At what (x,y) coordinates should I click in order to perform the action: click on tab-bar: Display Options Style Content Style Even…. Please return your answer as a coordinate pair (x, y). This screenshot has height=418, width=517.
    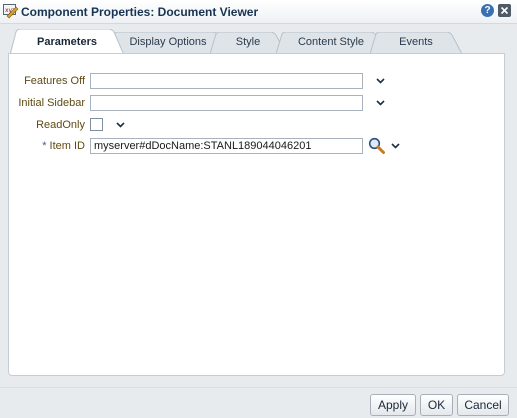
    Looking at the image, I should click on (258, 41).